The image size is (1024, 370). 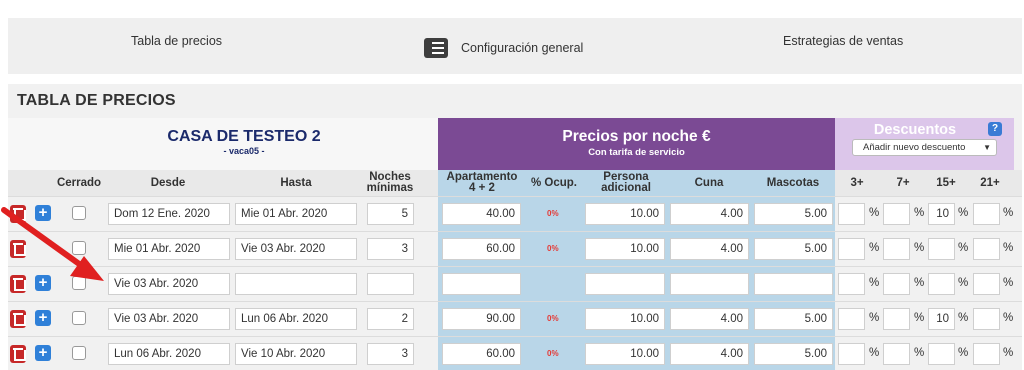 I want to click on hasta-input: Vie 10 Abr. 2020, so click(x=296, y=354).